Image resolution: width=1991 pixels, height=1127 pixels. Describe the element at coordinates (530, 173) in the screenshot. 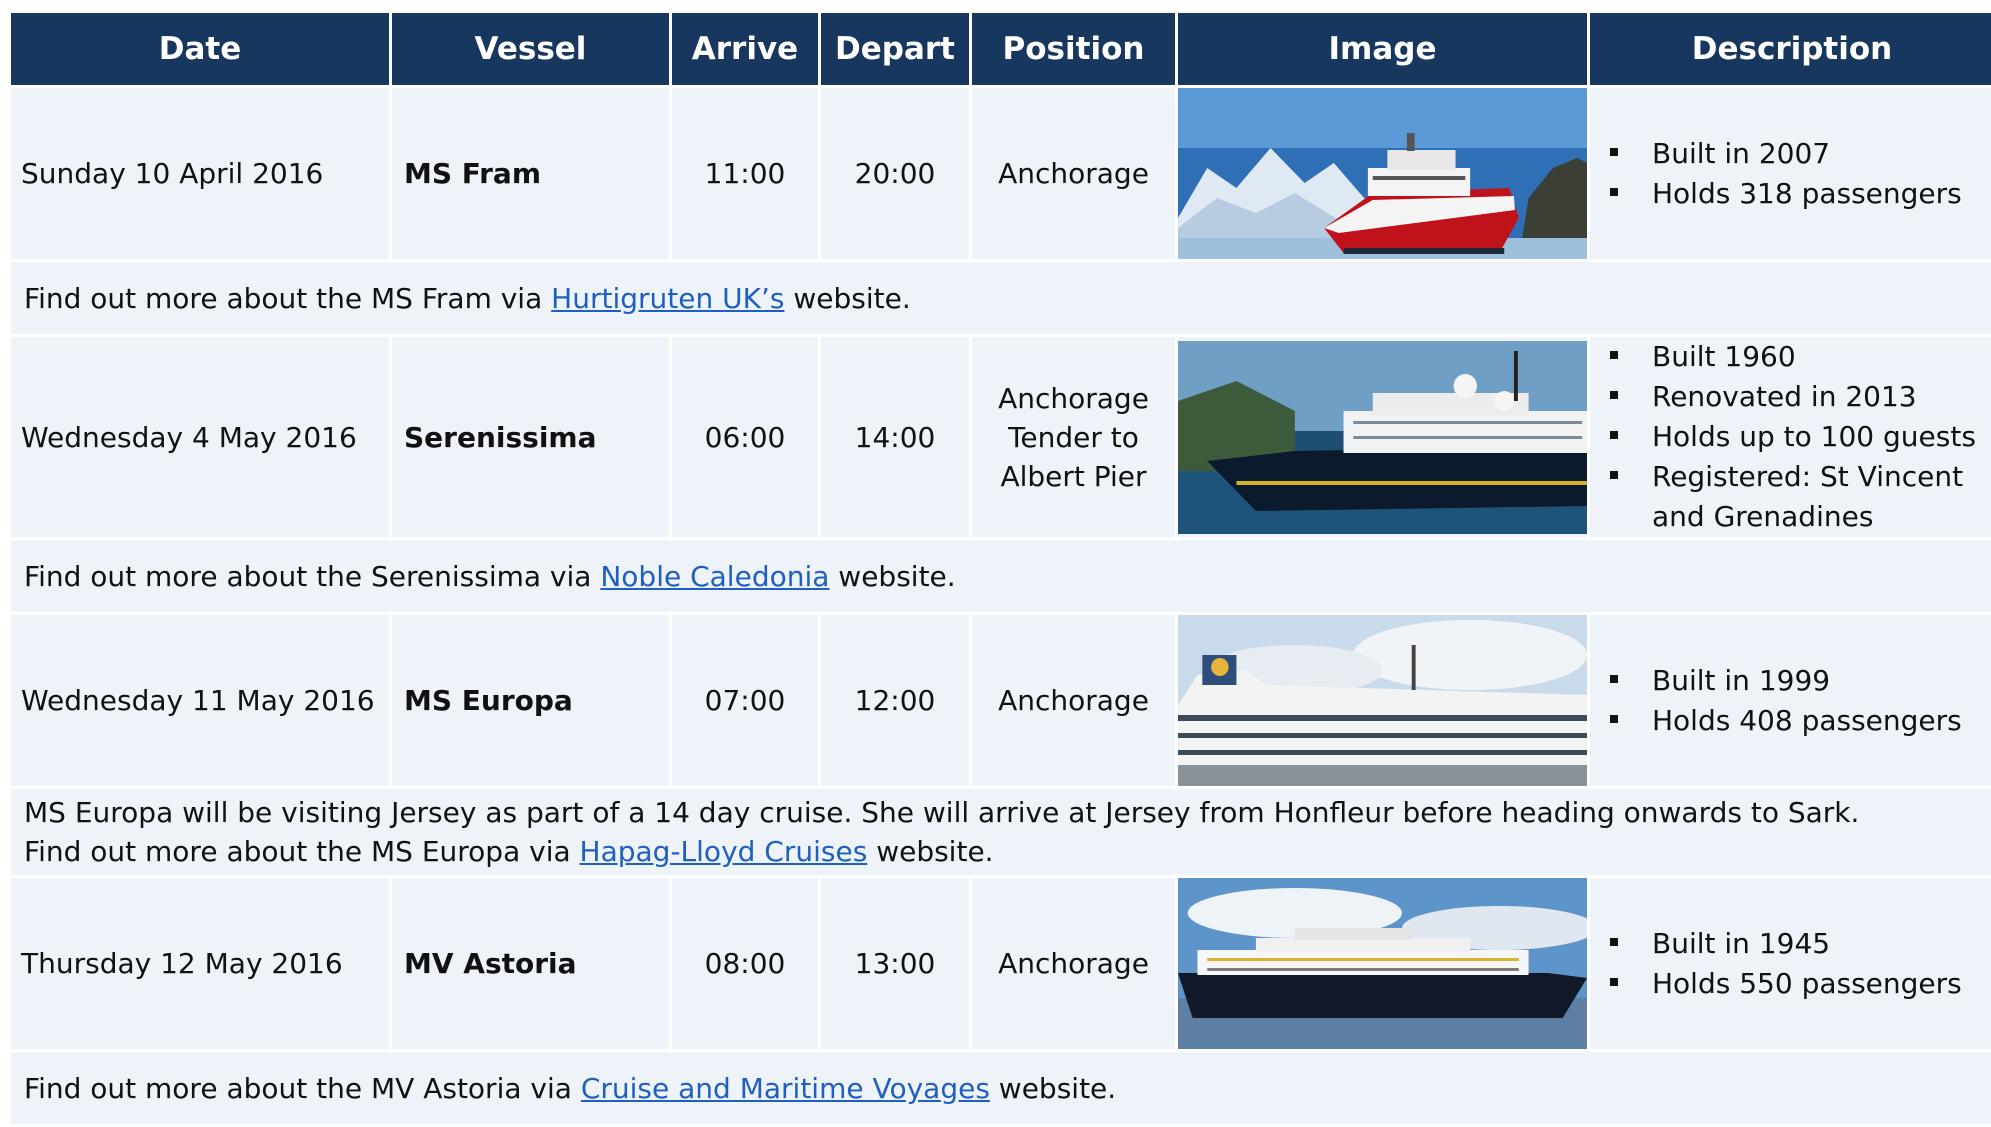

I see `vessel-name: MS Fram` at that location.